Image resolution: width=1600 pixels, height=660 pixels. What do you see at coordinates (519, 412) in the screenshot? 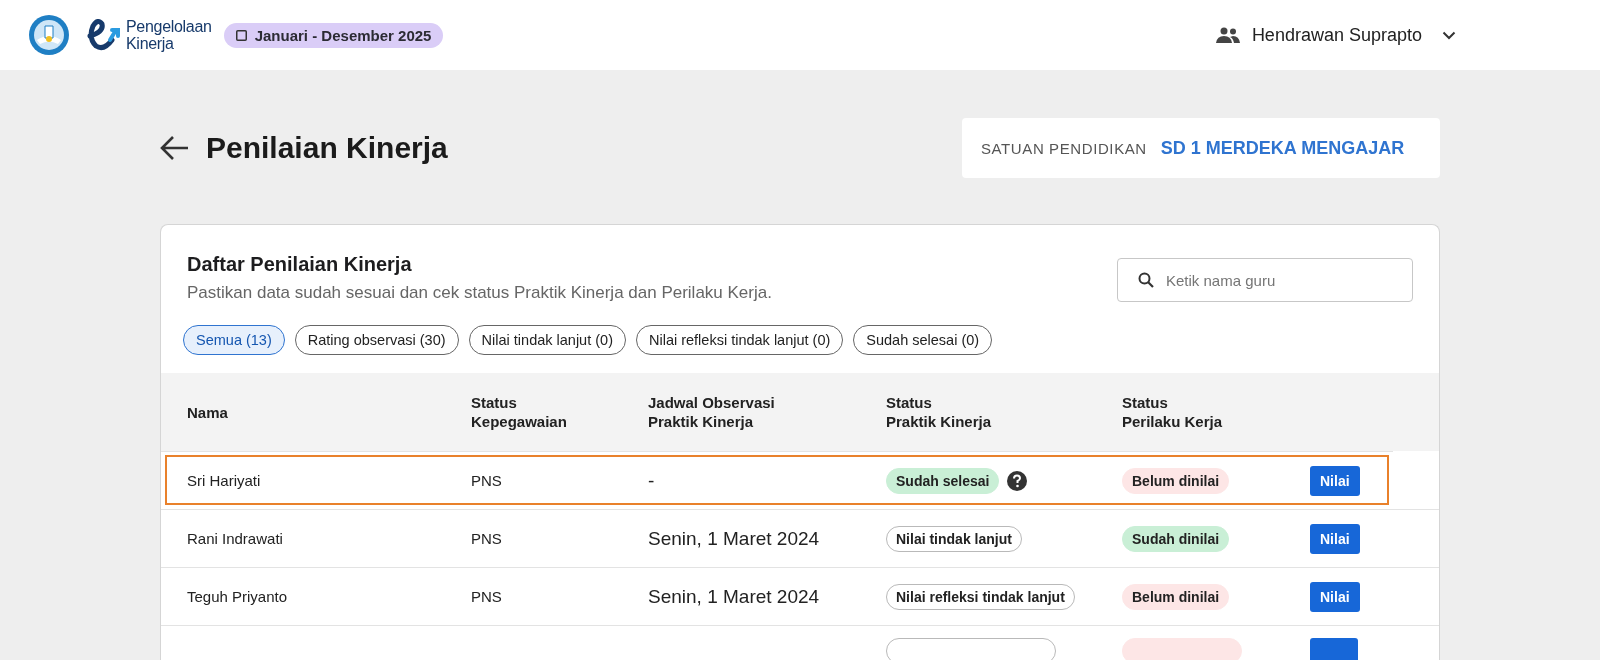
I see `column-header: Status Kepegawaian` at bounding box center [519, 412].